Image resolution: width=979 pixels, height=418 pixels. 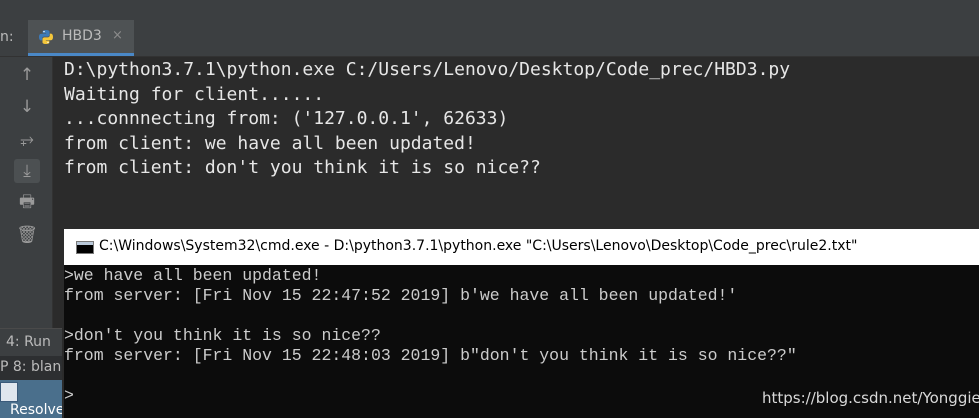 What do you see at coordinates (27, 235) in the screenshot?
I see `trash-icon: 🗑` at bounding box center [27, 235].